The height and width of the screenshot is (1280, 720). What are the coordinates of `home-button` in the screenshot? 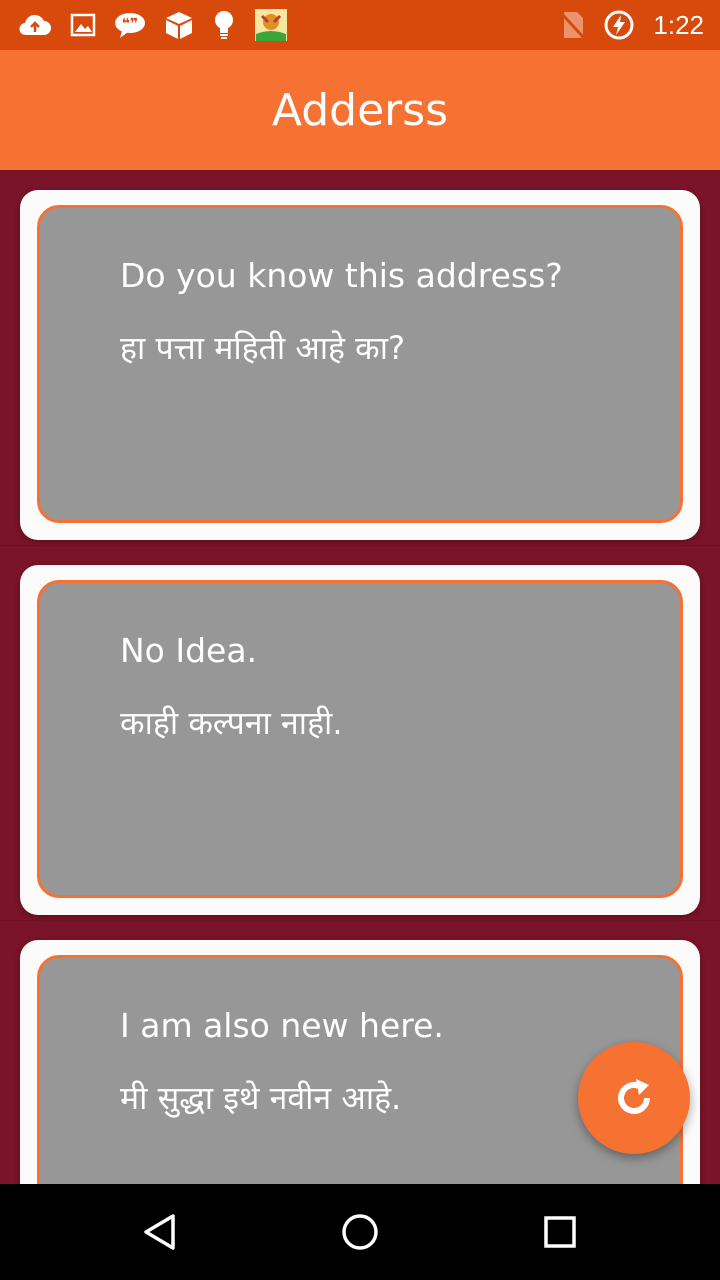 It's located at (360, 1232).